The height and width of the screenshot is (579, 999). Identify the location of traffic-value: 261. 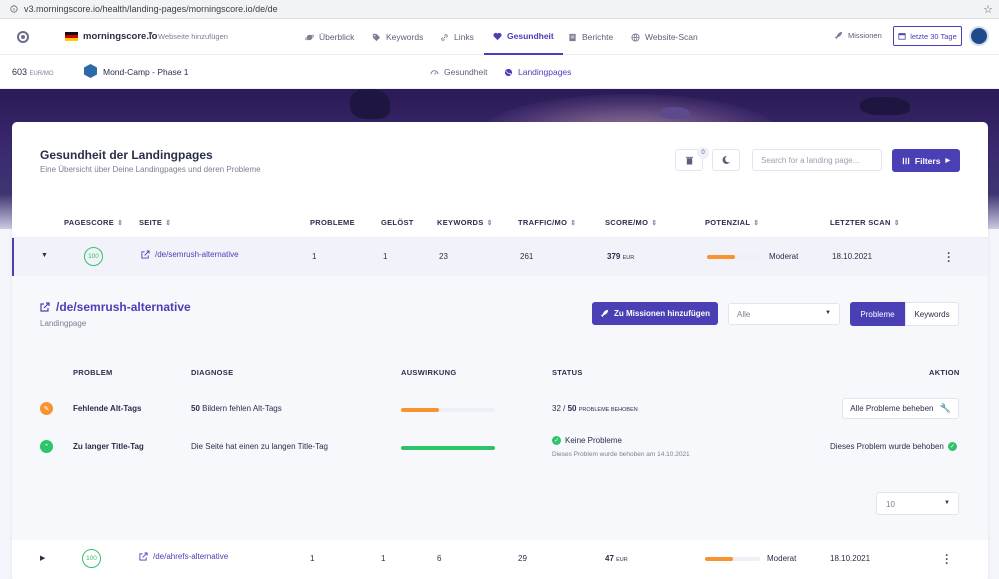
(527, 256).